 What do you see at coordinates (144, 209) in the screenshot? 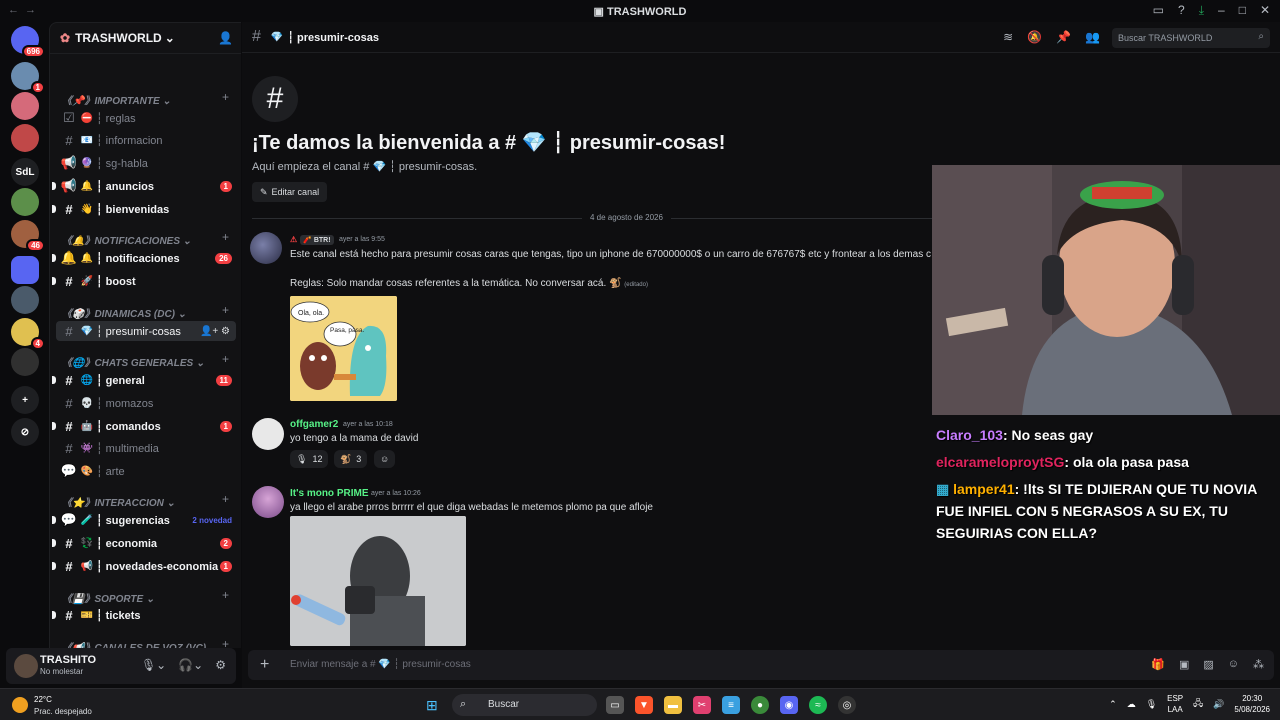
I see `channel-item: # 👋 ┆ bienvenidas` at bounding box center [144, 209].